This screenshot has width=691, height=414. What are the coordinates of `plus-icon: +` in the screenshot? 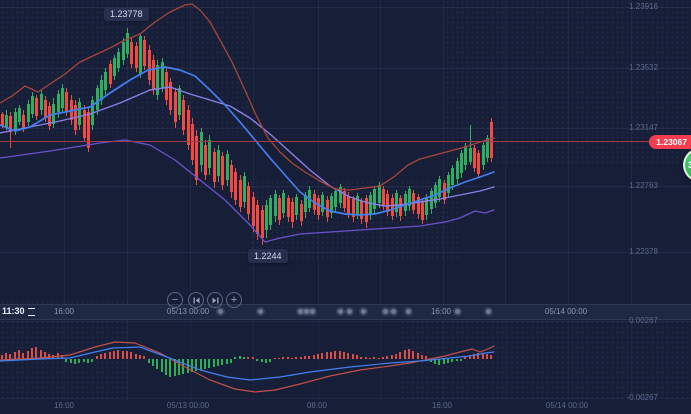 It's located at (234, 300).